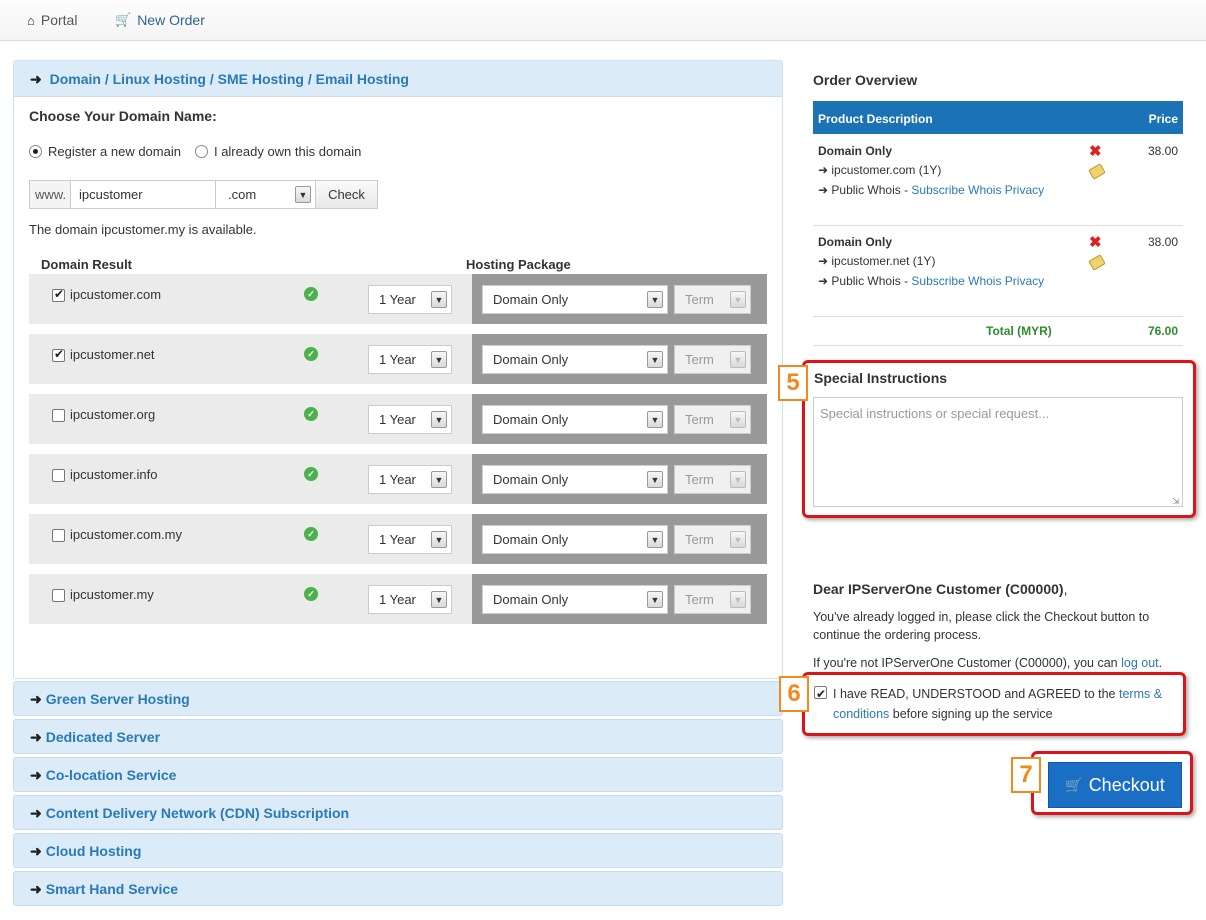 The height and width of the screenshot is (920, 1206). I want to click on nav-new-order: 🛒 New Order, so click(160, 20).